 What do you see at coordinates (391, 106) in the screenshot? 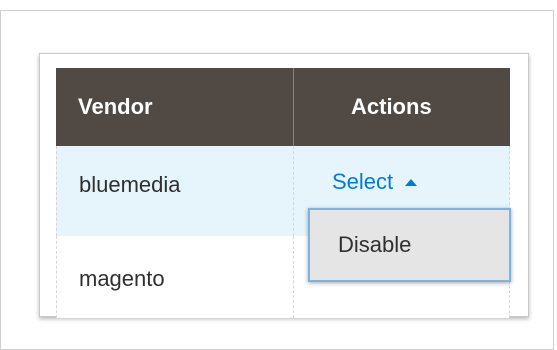
I see `column-header-actions: Actions` at bounding box center [391, 106].